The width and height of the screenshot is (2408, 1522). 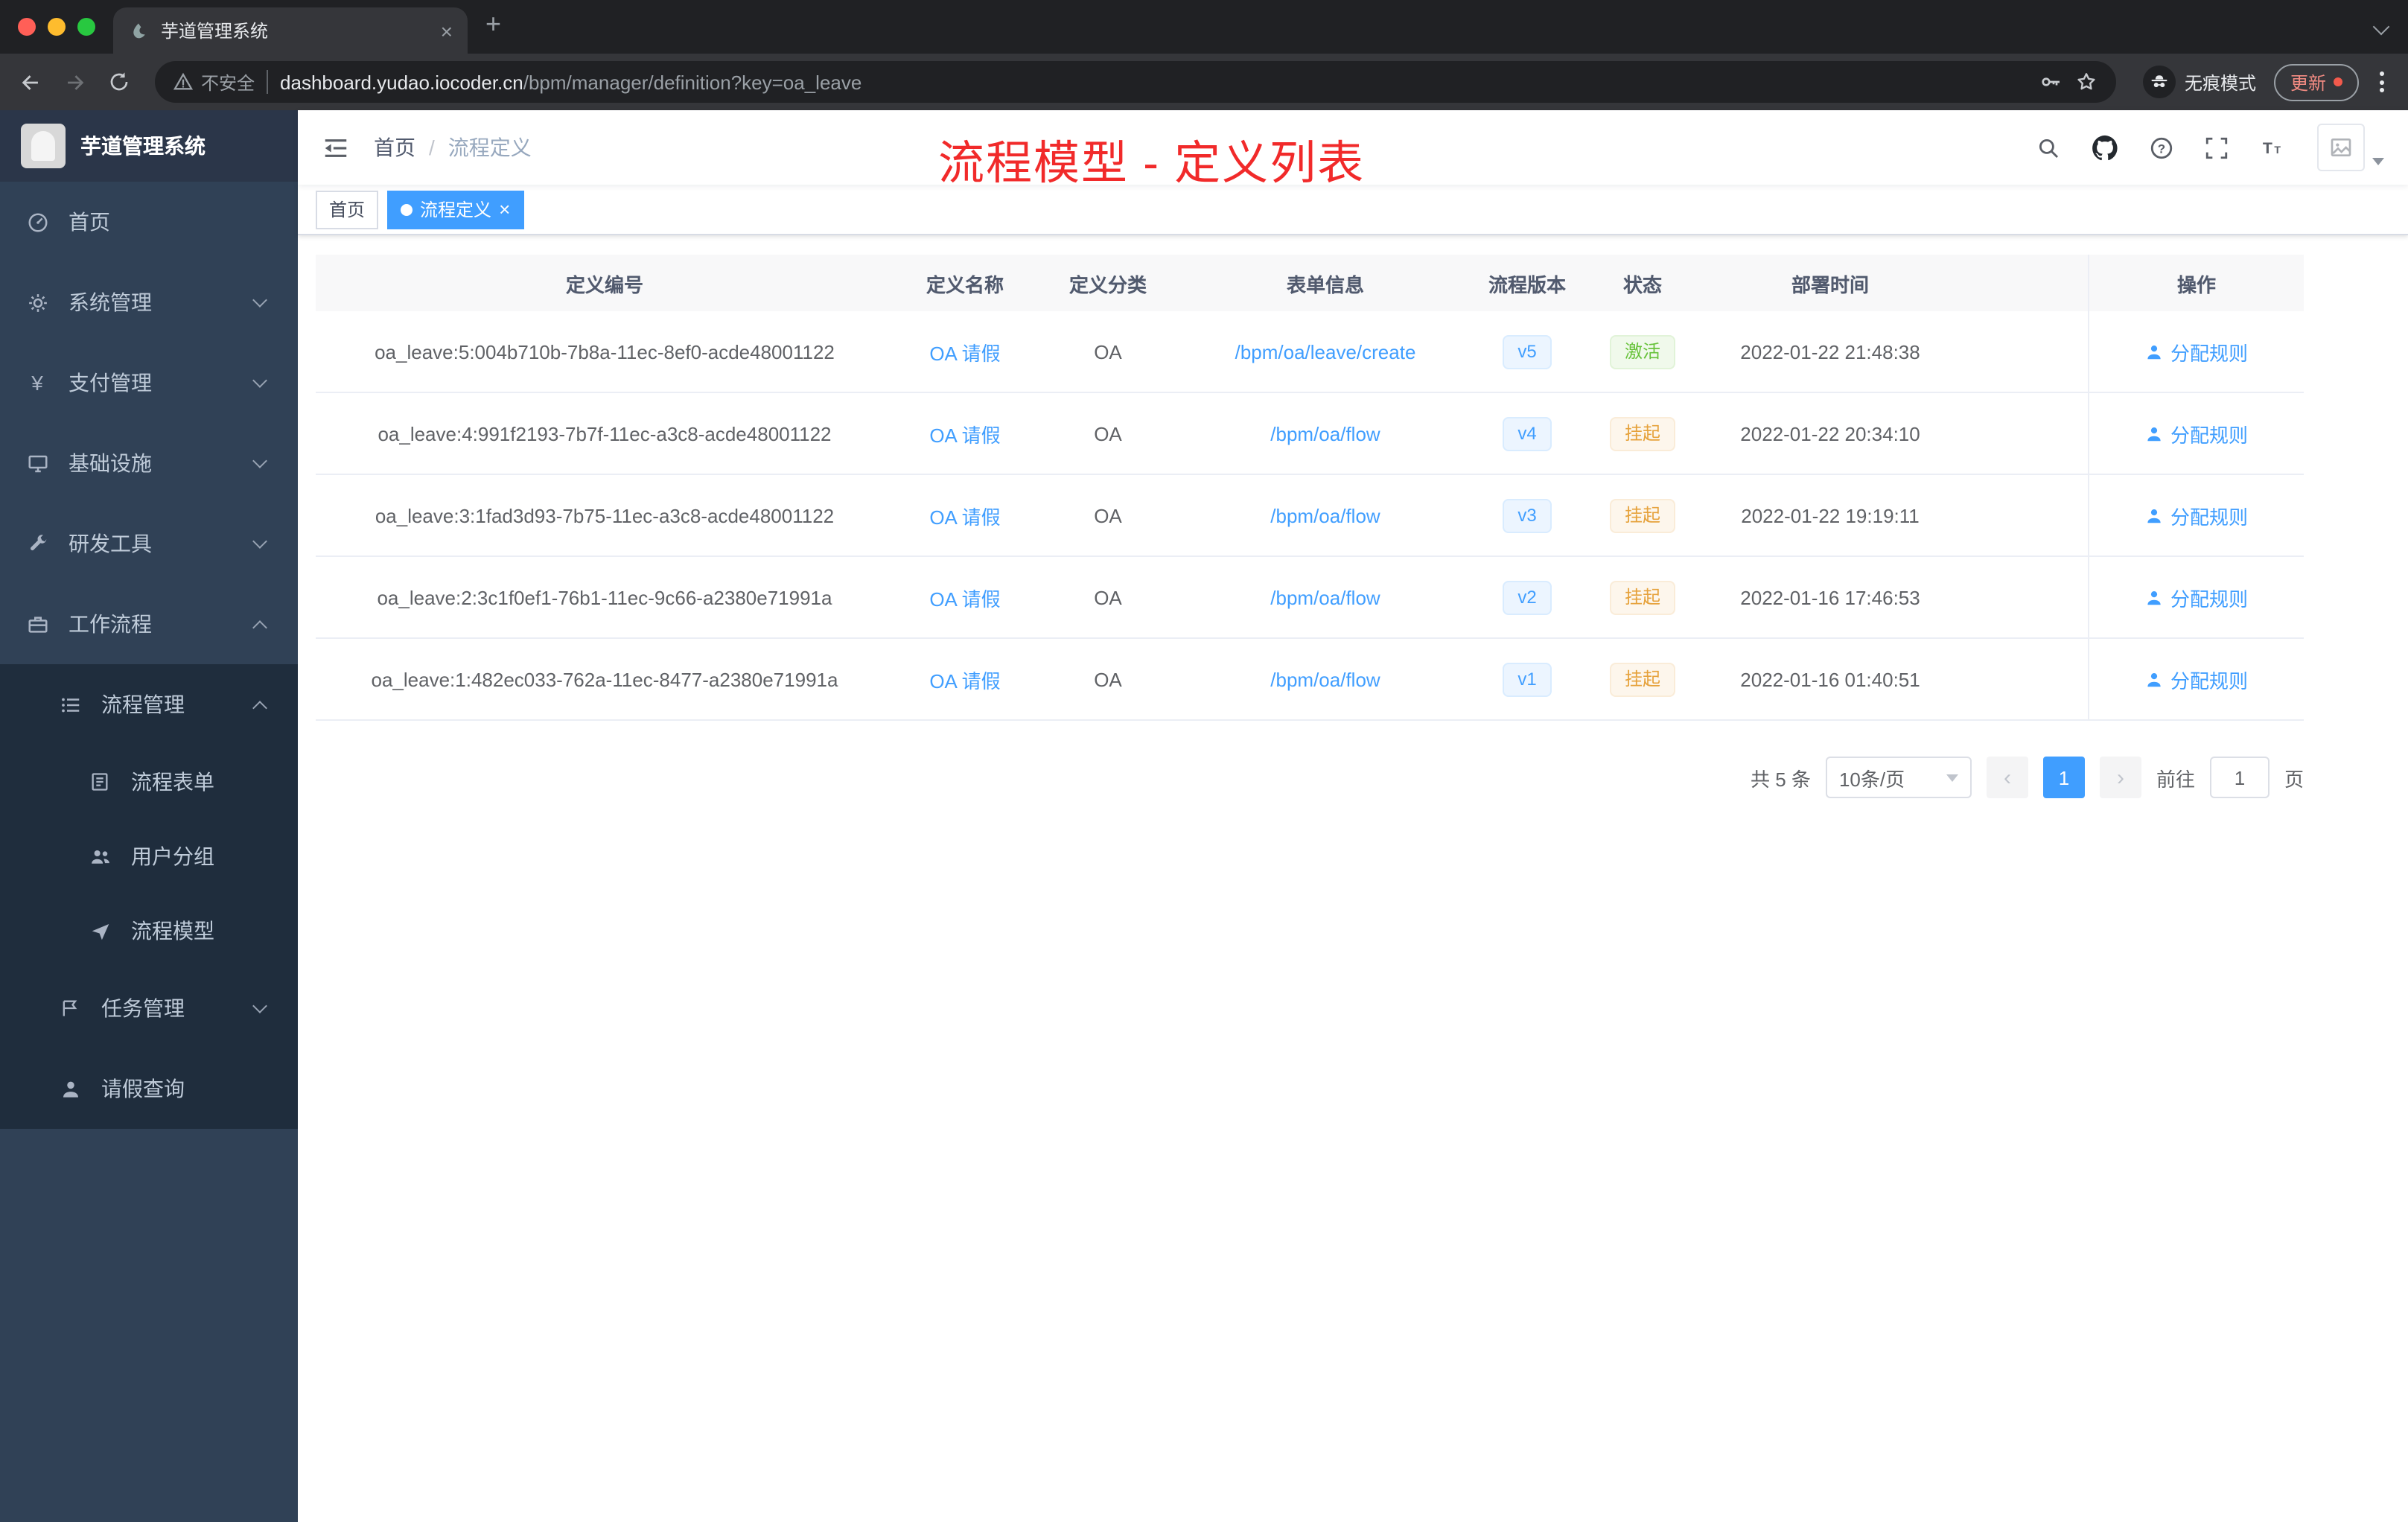 I want to click on new-tab-button: +, so click(x=493, y=23).